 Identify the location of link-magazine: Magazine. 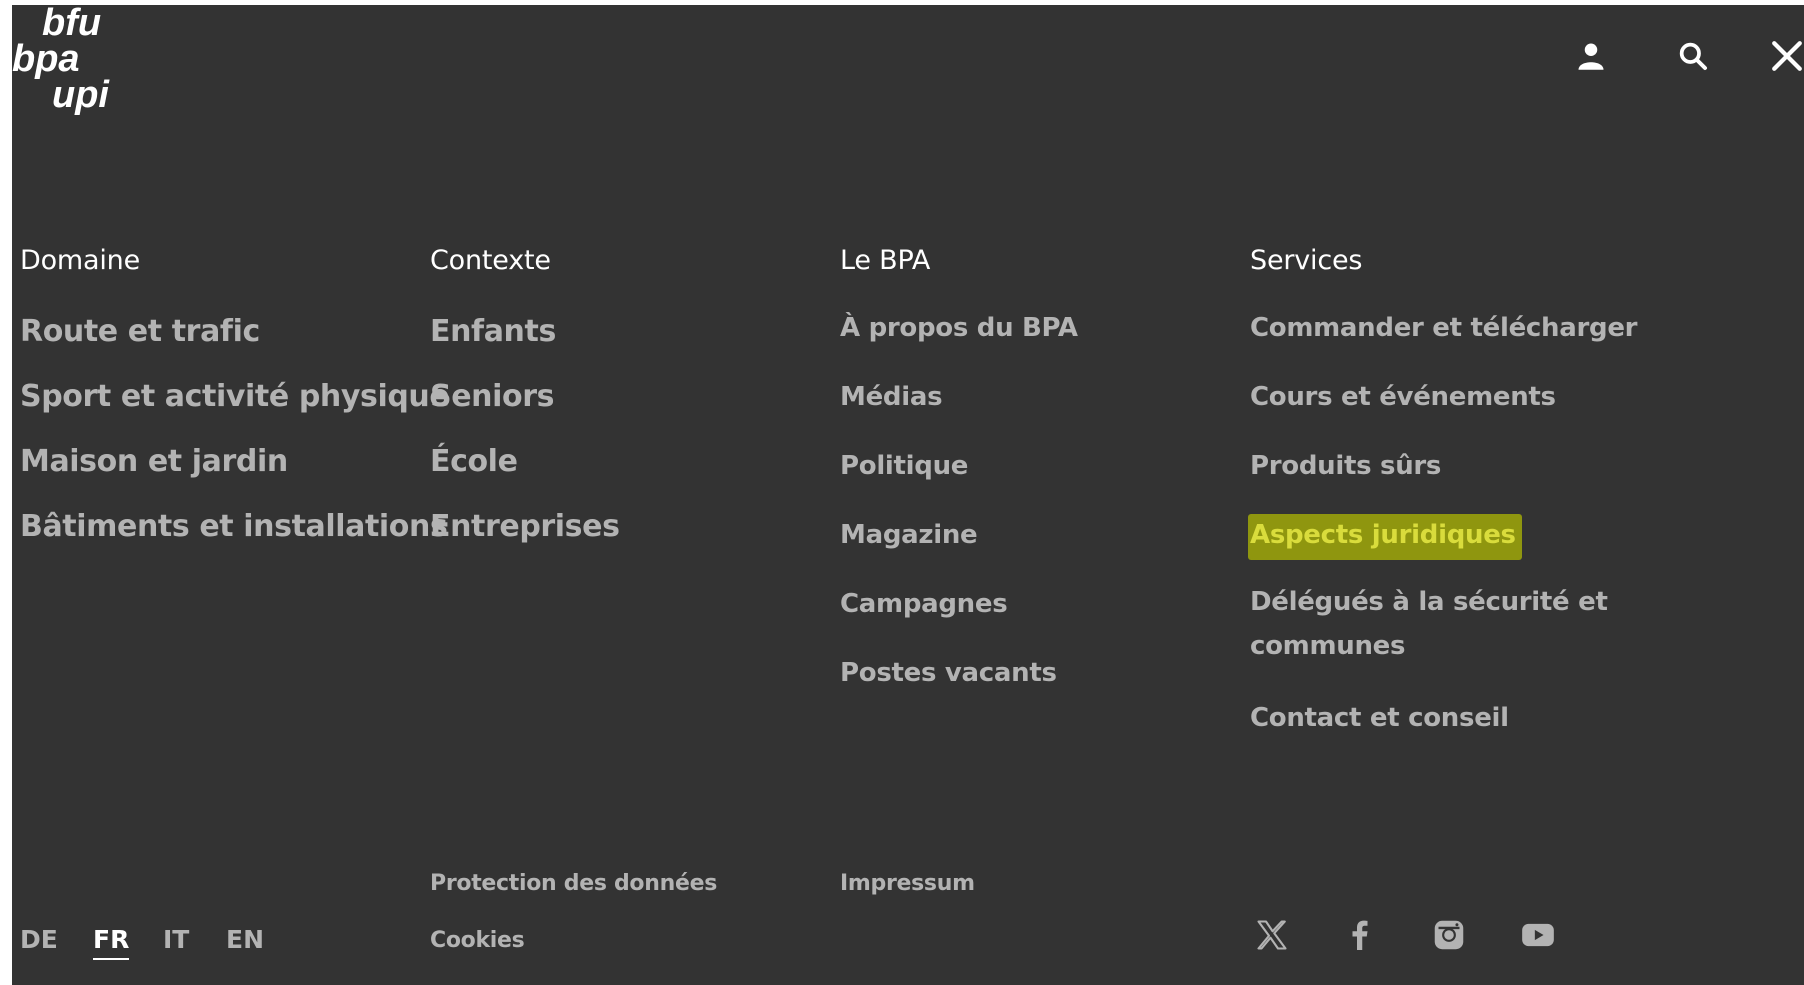
(909, 535).